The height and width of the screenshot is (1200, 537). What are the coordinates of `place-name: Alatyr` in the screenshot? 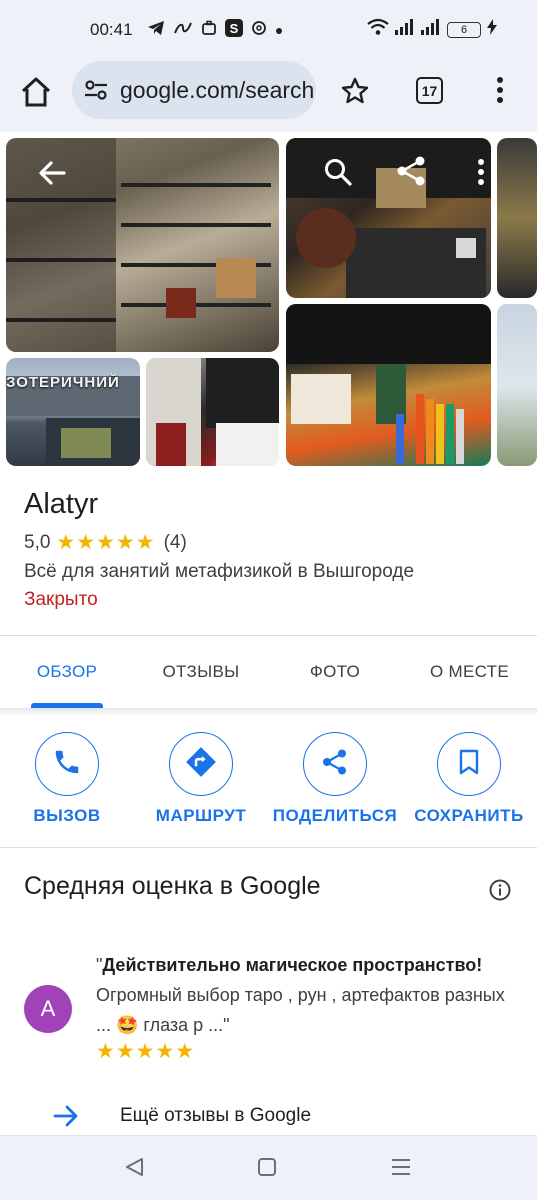 It's located at (61, 504).